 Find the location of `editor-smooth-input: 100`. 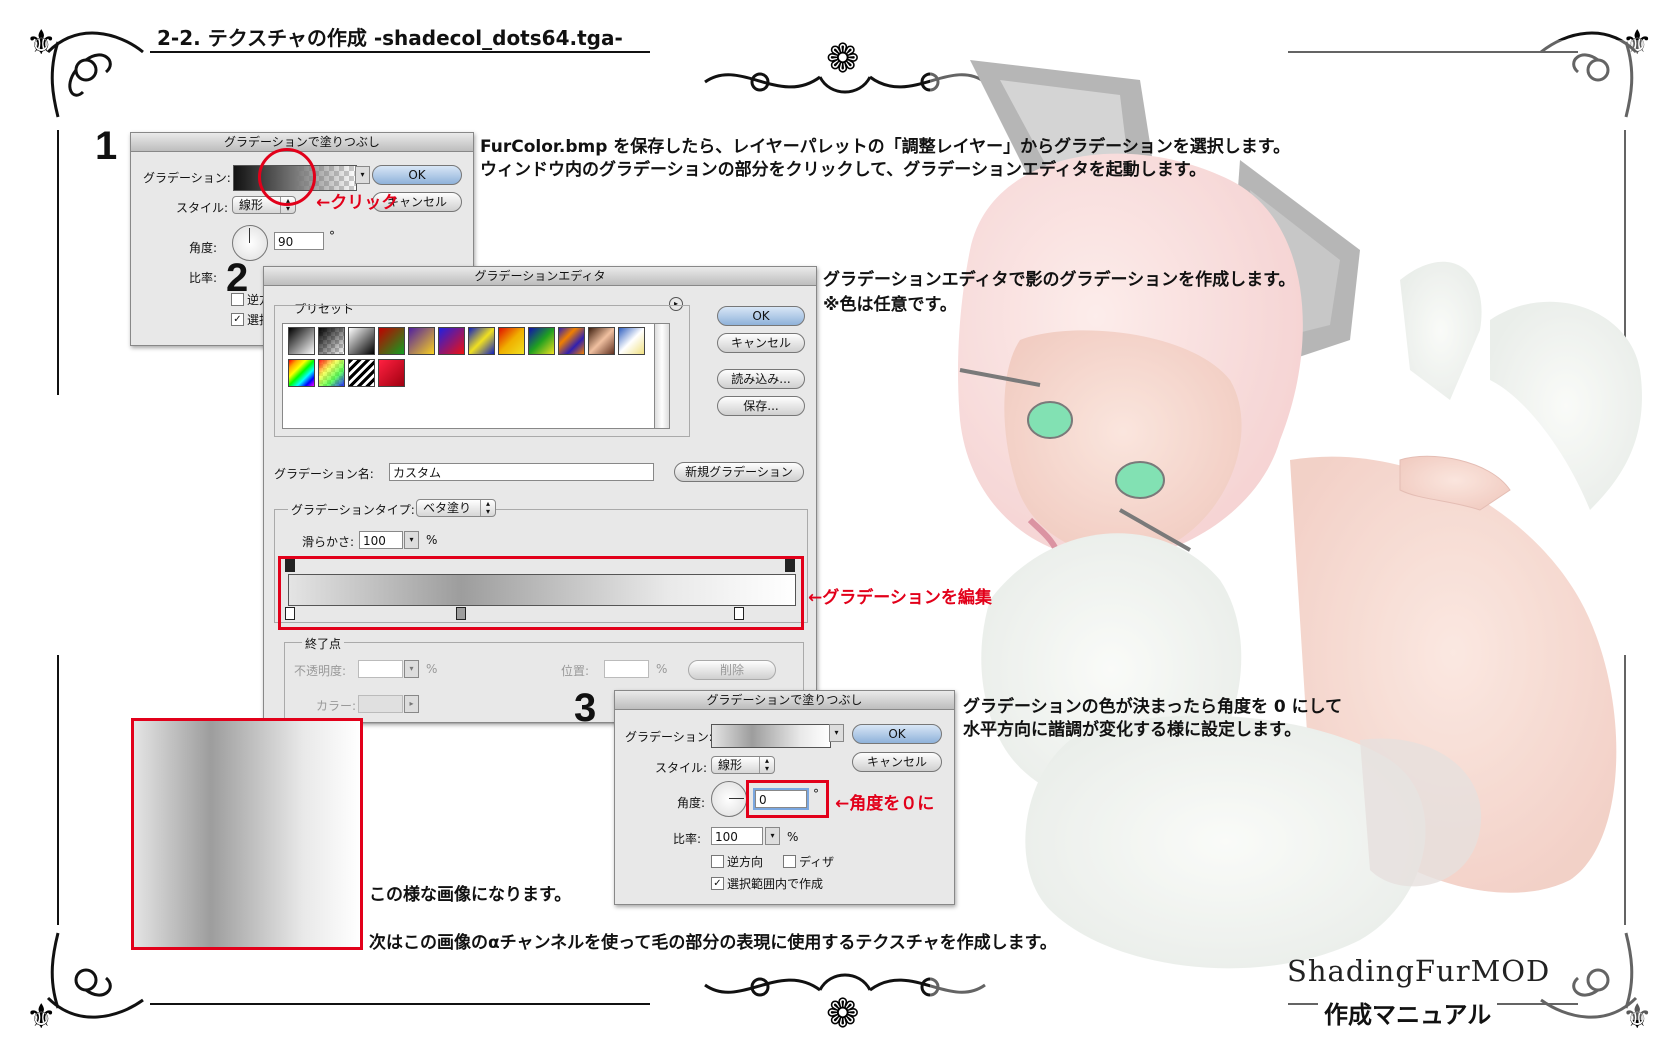

editor-smooth-input: 100 is located at coordinates (381, 540).